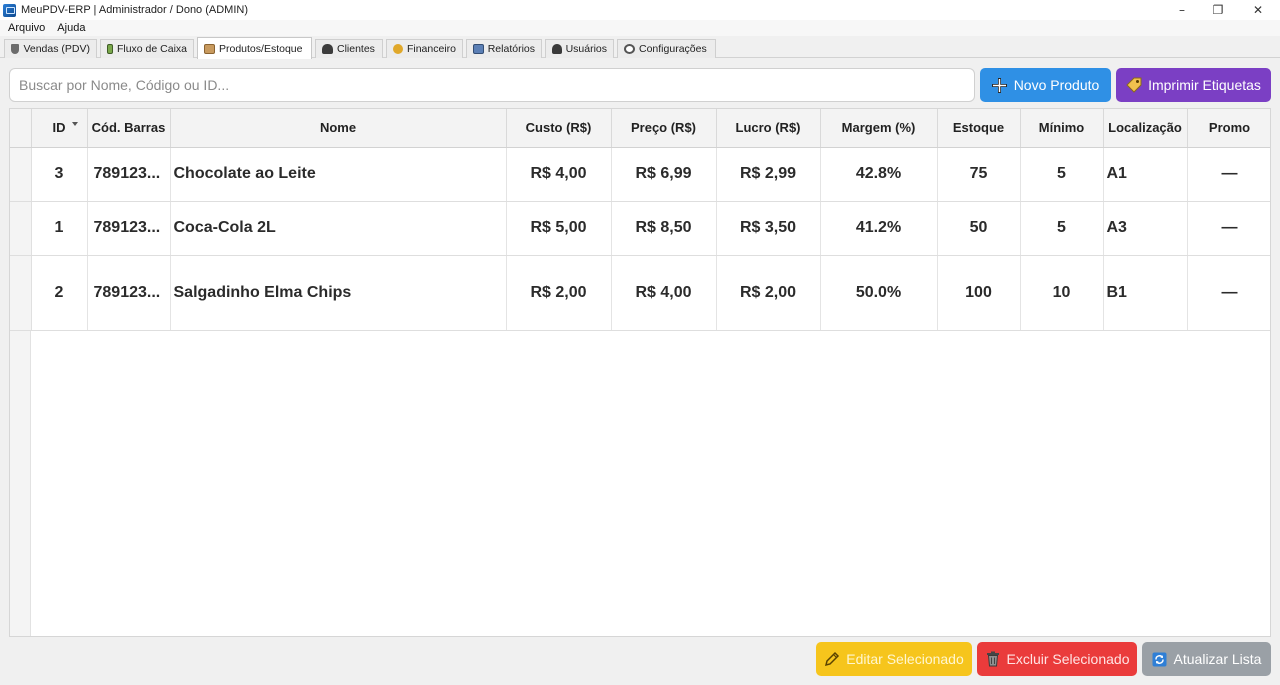  I want to click on cell-stock: 75, so click(979, 174).